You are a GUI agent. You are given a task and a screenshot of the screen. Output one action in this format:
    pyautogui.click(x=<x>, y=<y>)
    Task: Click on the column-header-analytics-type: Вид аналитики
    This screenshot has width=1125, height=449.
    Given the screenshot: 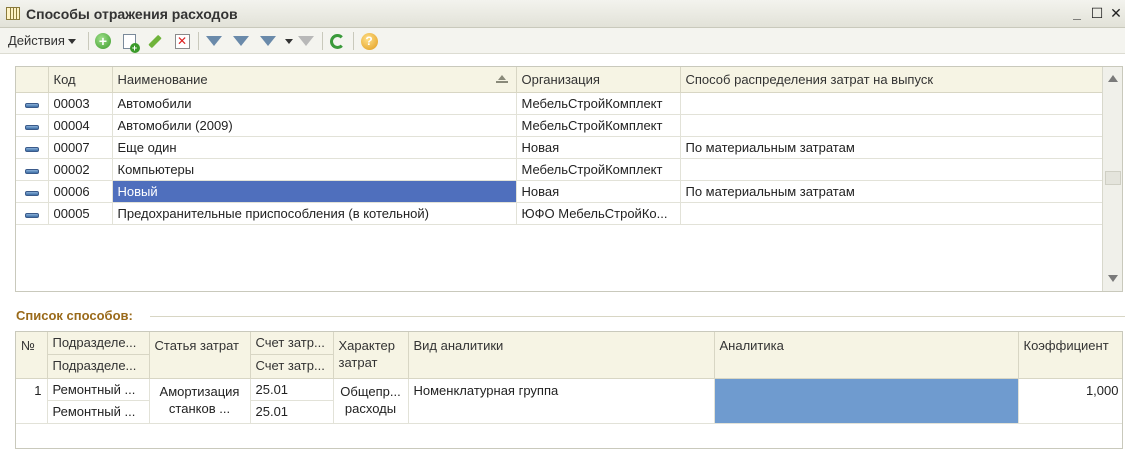 What is the action you would take?
    pyautogui.click(x=561, y=355)
    